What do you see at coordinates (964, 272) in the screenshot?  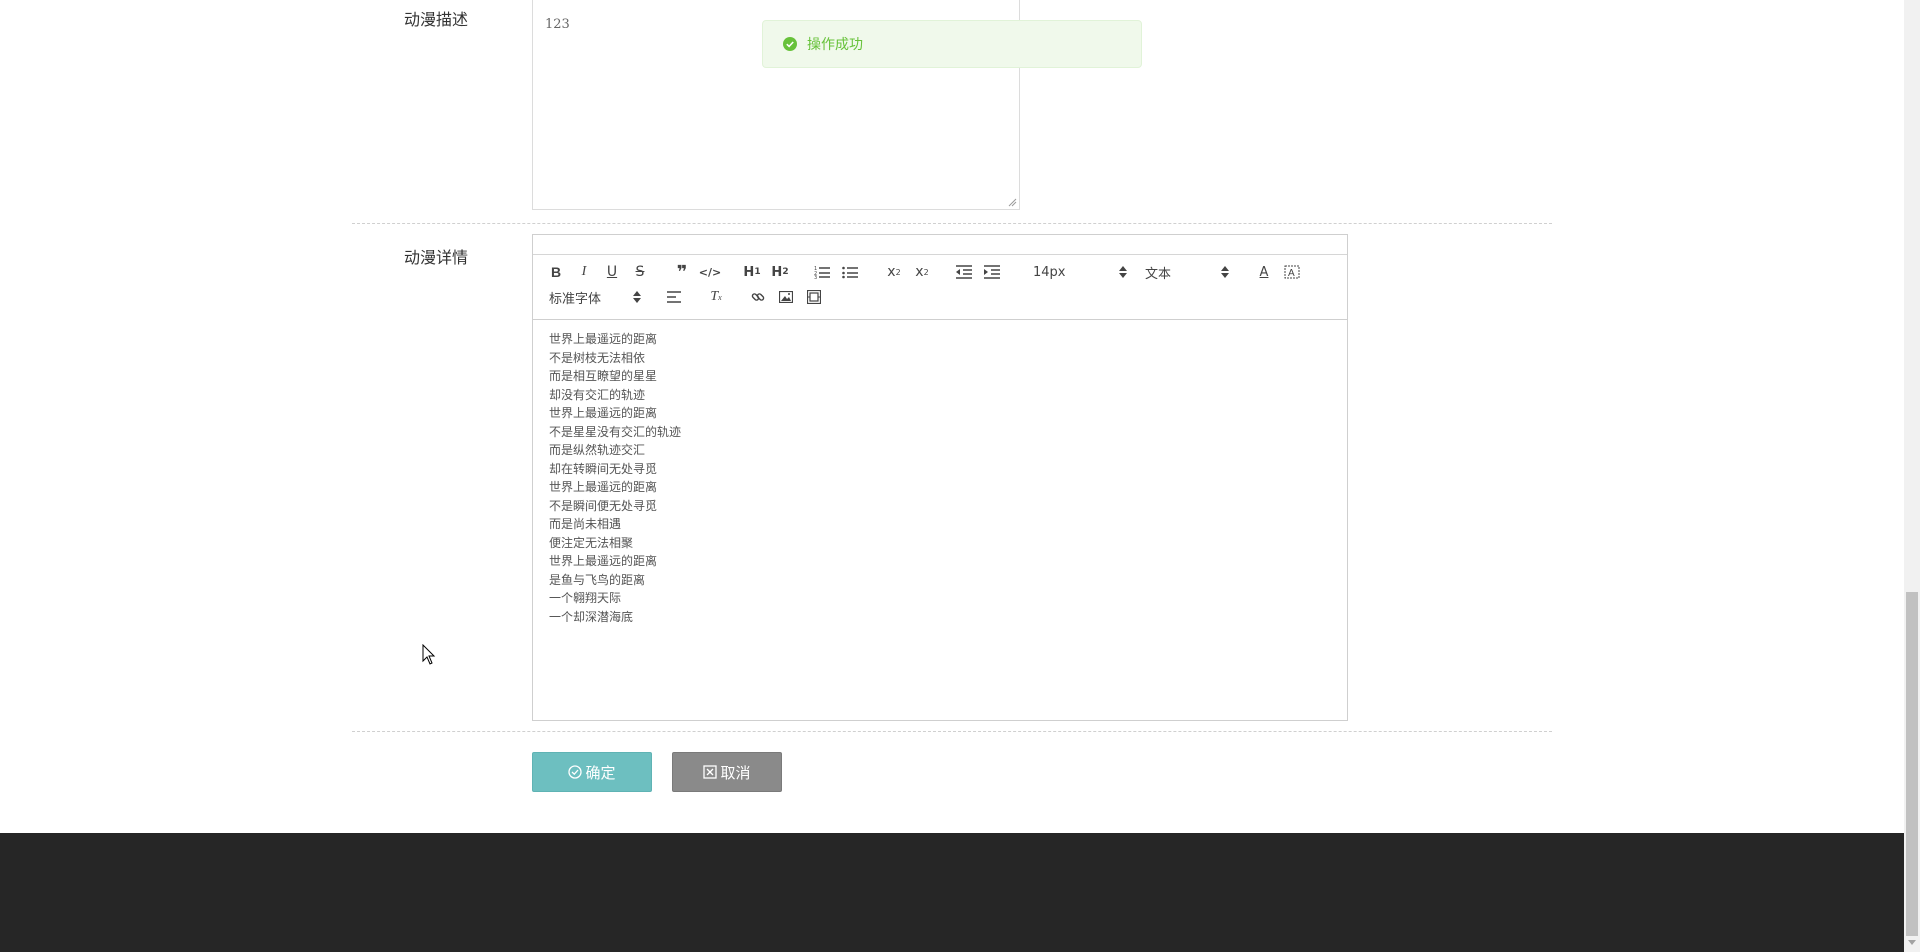 I see `outdent-icon` at bounding box center [964, 272].